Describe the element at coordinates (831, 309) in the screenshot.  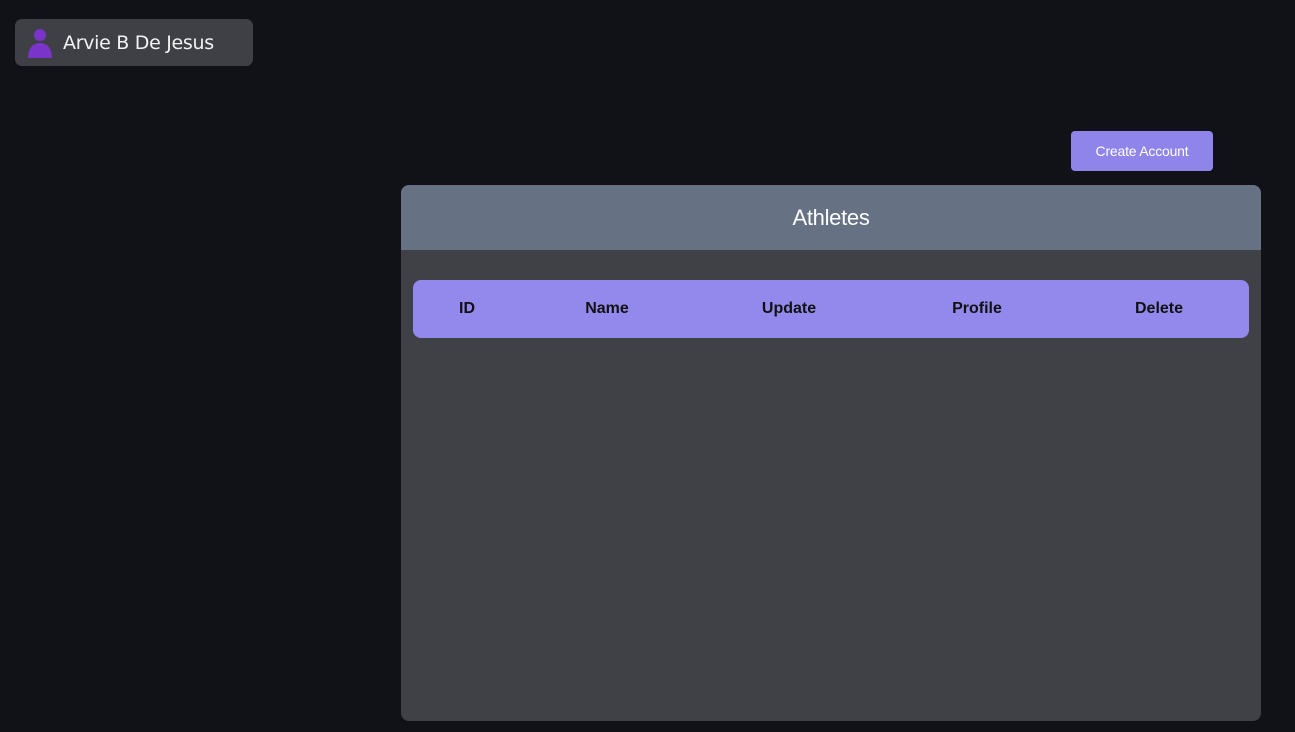
I see `athletes-table-header: ID Name Update Profile Delete` at that location.